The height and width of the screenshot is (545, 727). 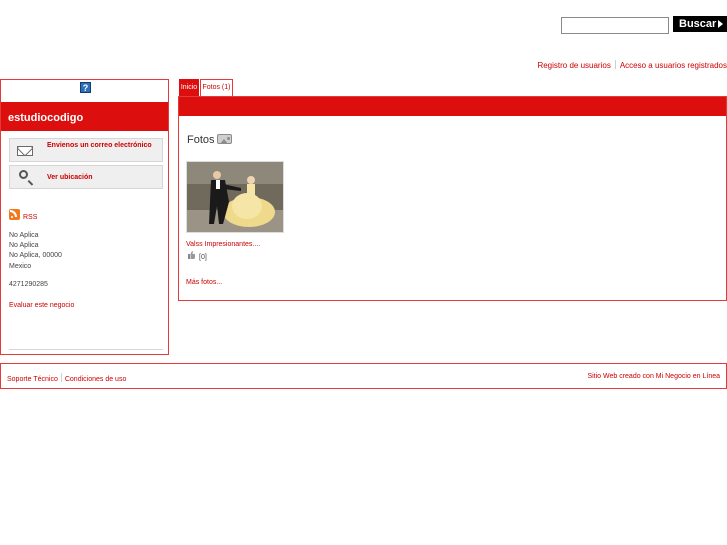 I want to click on dance-photo, so click(x=235, y=197).